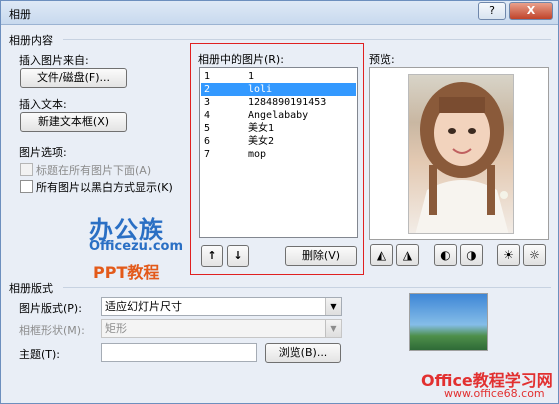  Describe the element at coordinates (116, 328) in the screenshot. I see `frame-shape-value: 矩形` at that location.